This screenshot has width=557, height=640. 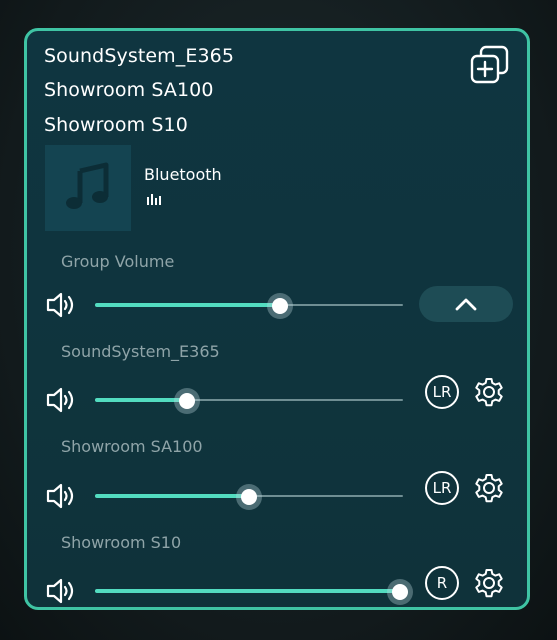 I want to click on channel-label: R, so click(x=442, y=583).